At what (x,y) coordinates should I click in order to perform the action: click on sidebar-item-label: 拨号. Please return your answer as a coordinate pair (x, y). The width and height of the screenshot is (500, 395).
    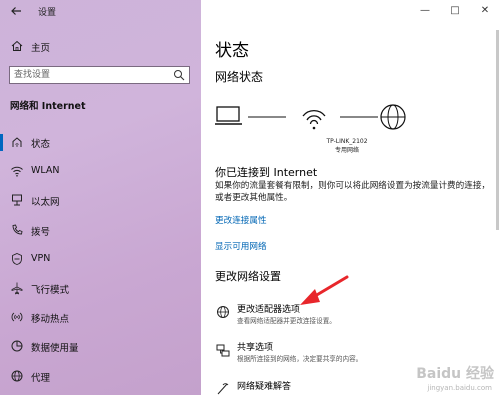
    Looking at the image, I should click on (41, 232).